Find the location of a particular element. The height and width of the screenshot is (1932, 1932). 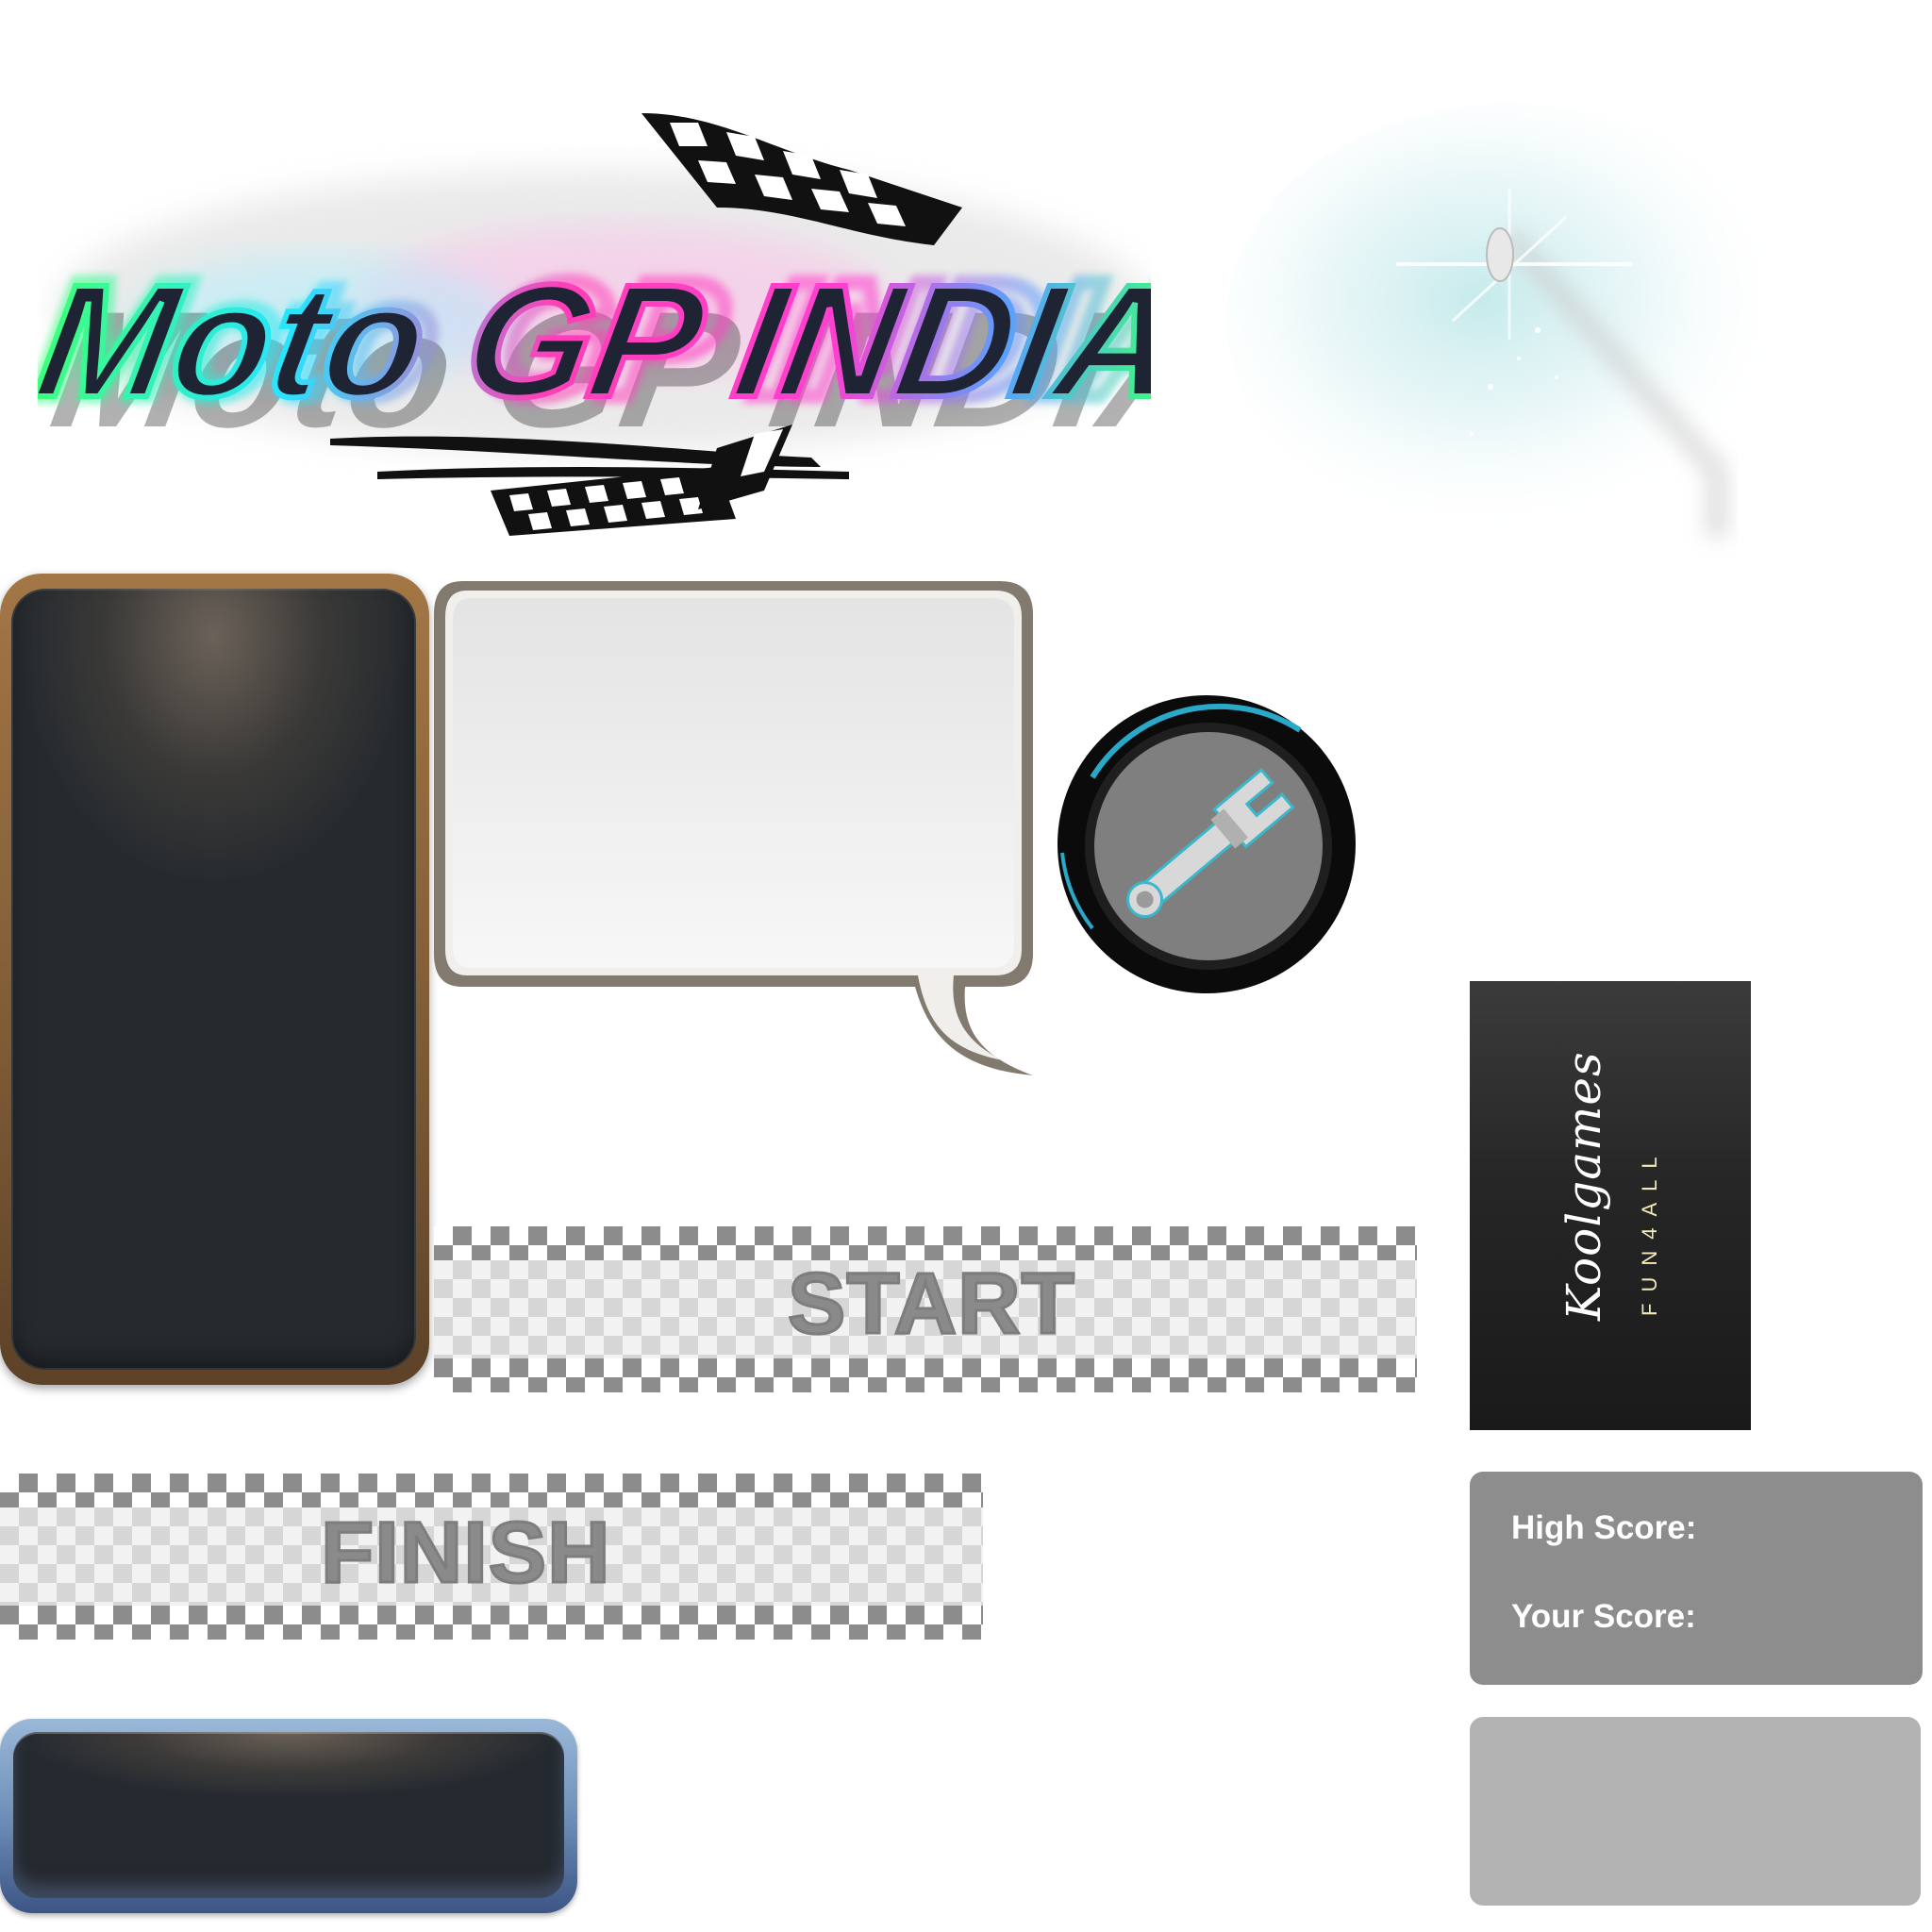

dark-panel-surface is located at coordinates (213, 979).